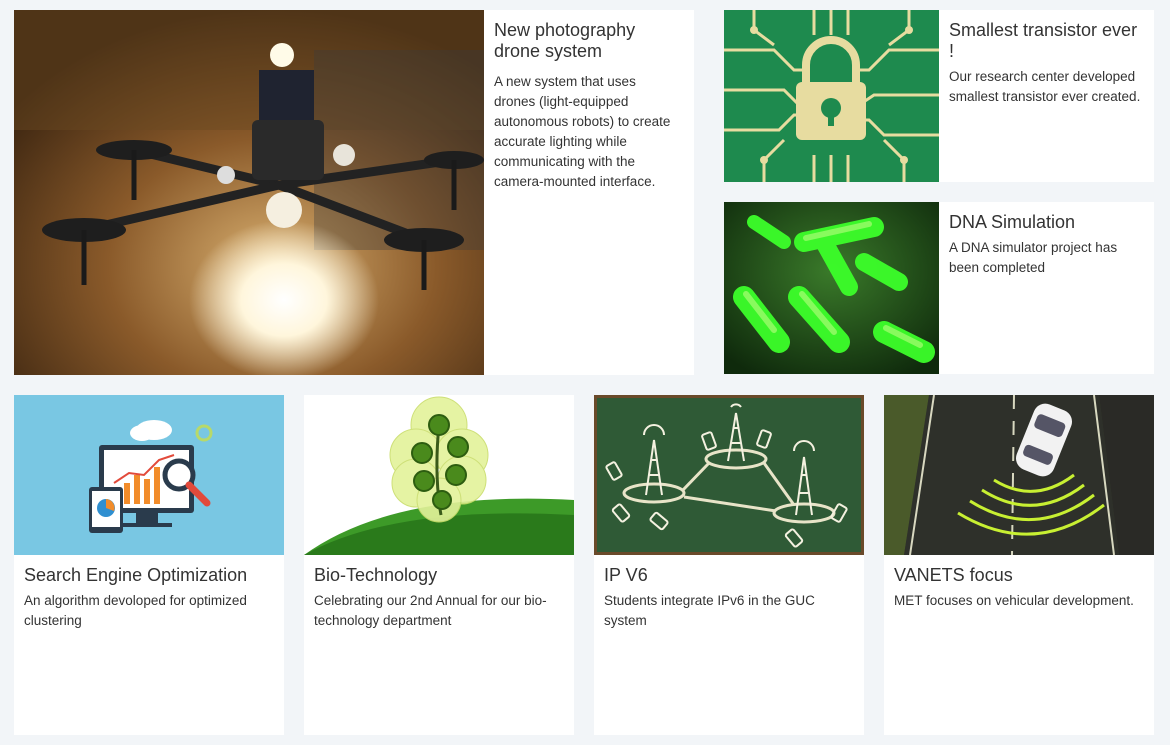  What do you see at coordinates (729, 475) in the screenshot?
I see `ipv6-network-image` at bounding box center [729, 475].